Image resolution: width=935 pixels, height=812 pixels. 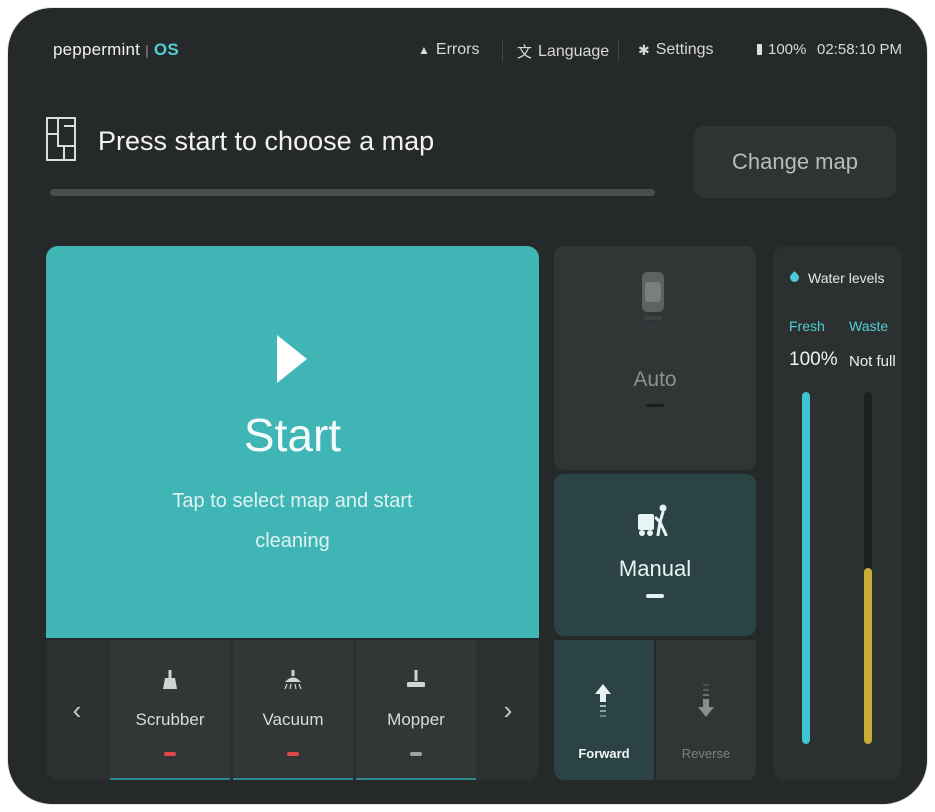 I want to click on waste-label: Waste, so click(x=869, y=326).